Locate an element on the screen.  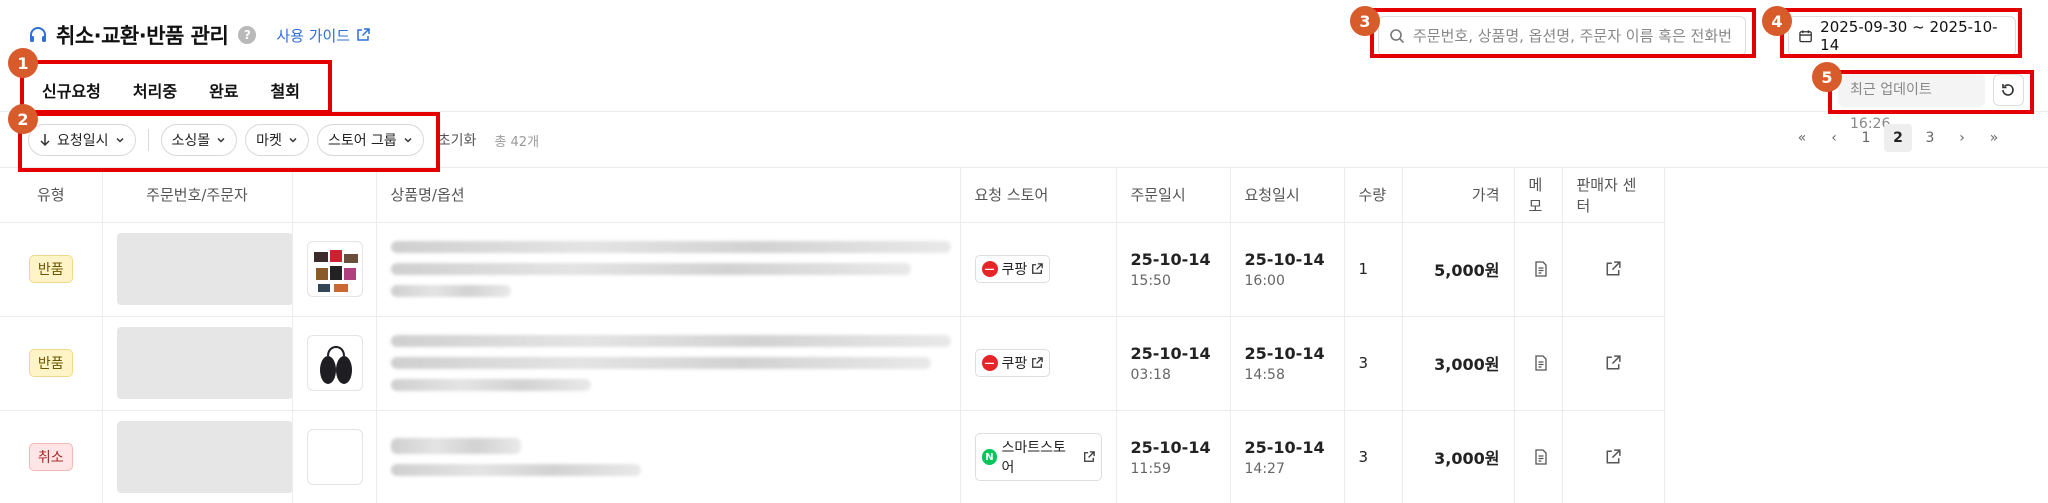
store-name: 스마트스토어 is located at coordinates (1033, 458).